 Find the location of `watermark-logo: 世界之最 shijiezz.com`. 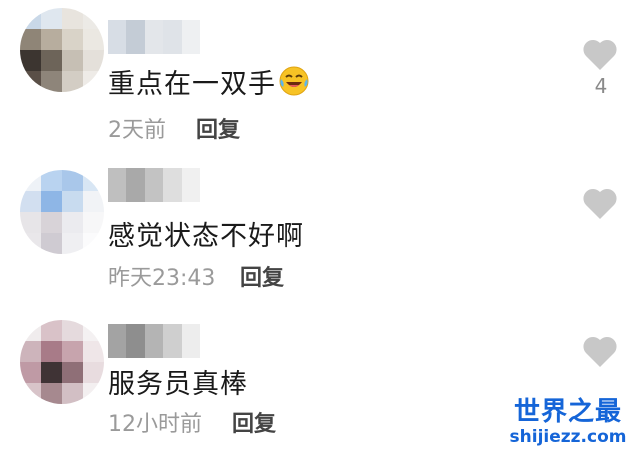

watermark-logo: 世界之最 shijiezz.com is located at coordinates (568, 422).